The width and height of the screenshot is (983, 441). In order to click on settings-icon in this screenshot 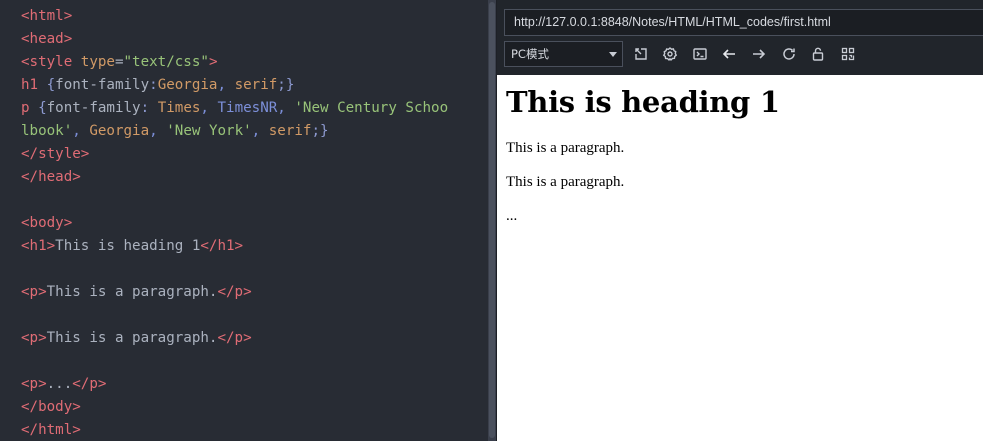, I will do `click(670, 54)`.